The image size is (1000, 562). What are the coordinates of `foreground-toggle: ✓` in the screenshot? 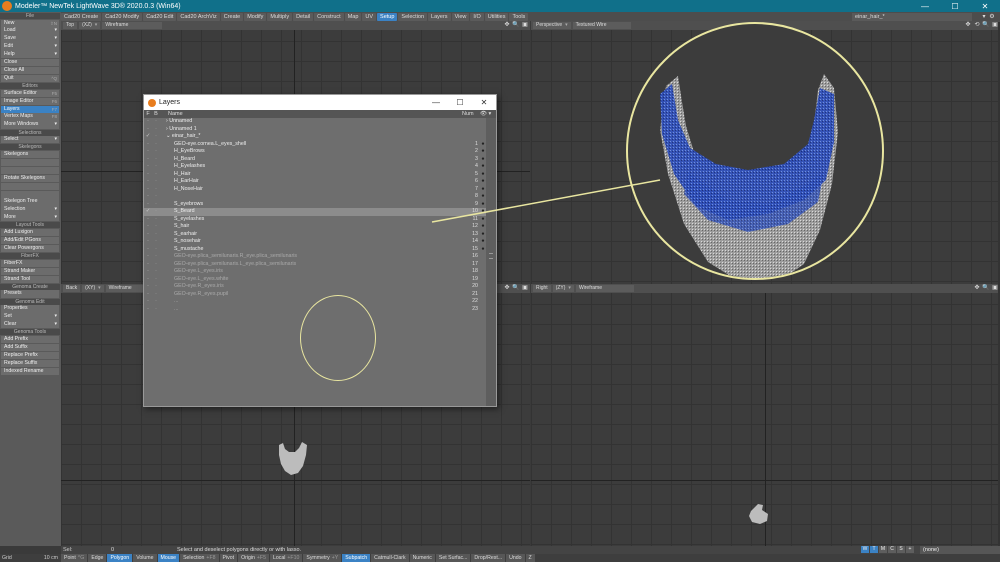 It's located at (148, 137).